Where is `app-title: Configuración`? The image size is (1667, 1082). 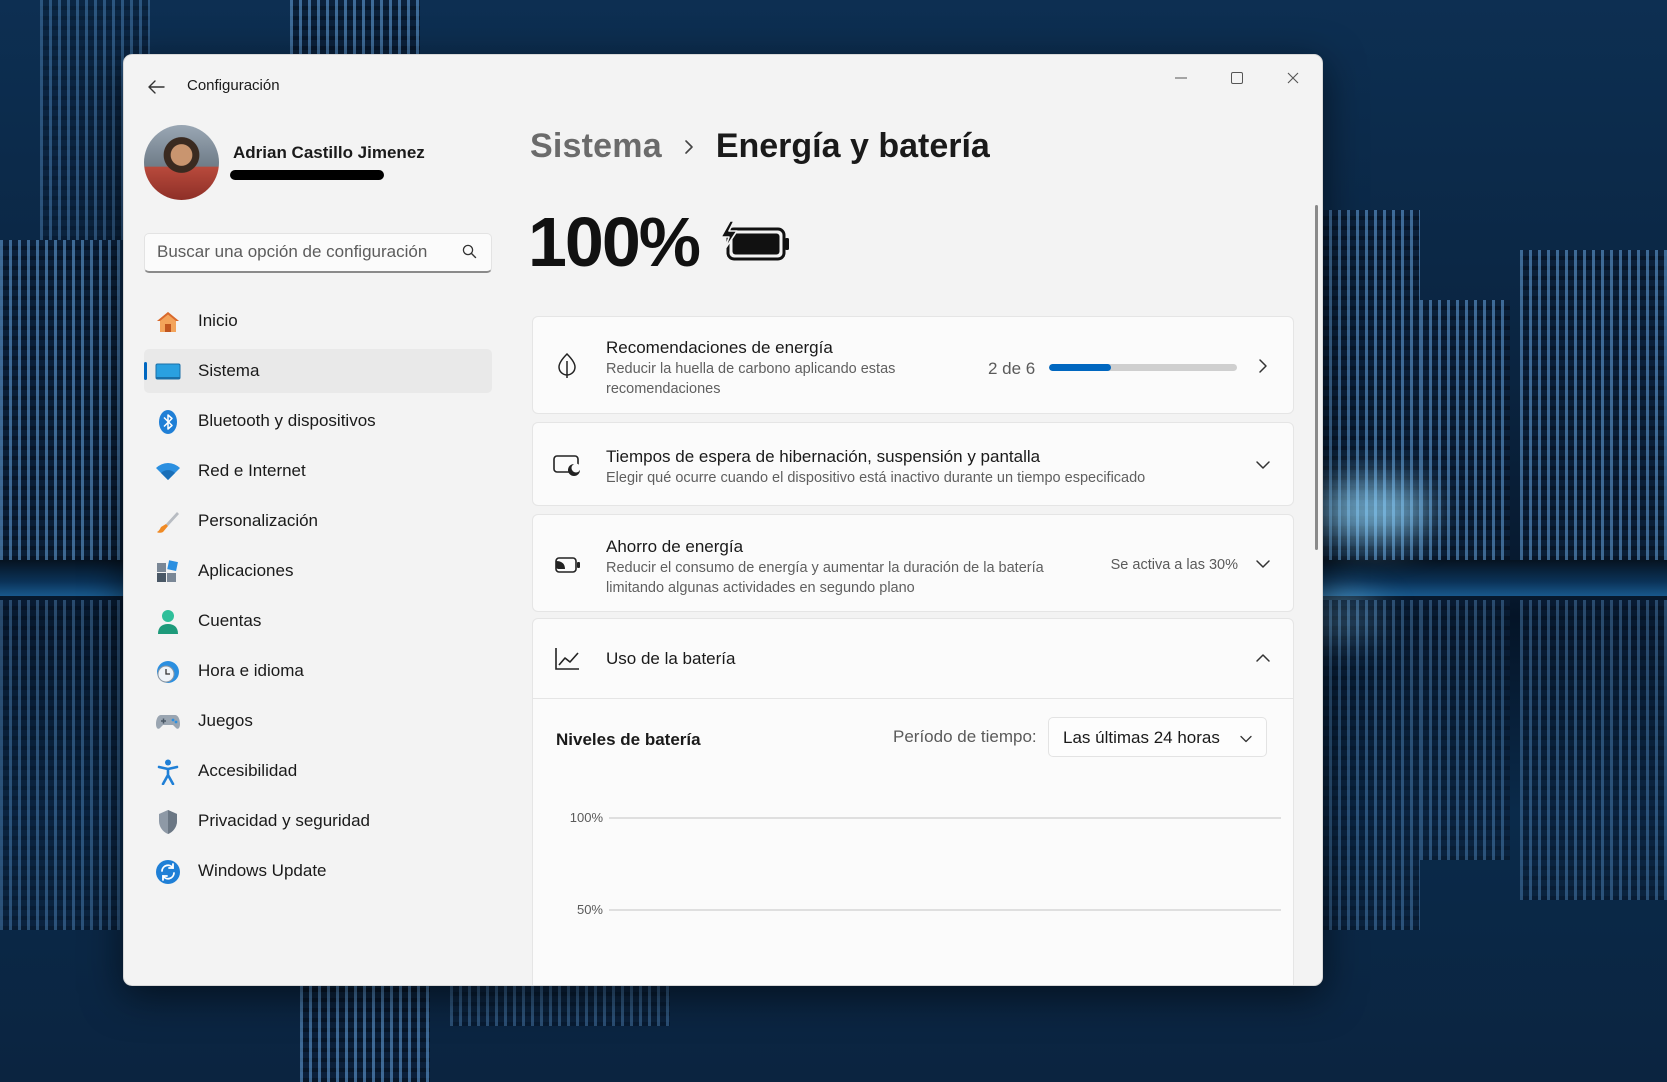 app-title: Configuración is located at coordinates (233, 85).